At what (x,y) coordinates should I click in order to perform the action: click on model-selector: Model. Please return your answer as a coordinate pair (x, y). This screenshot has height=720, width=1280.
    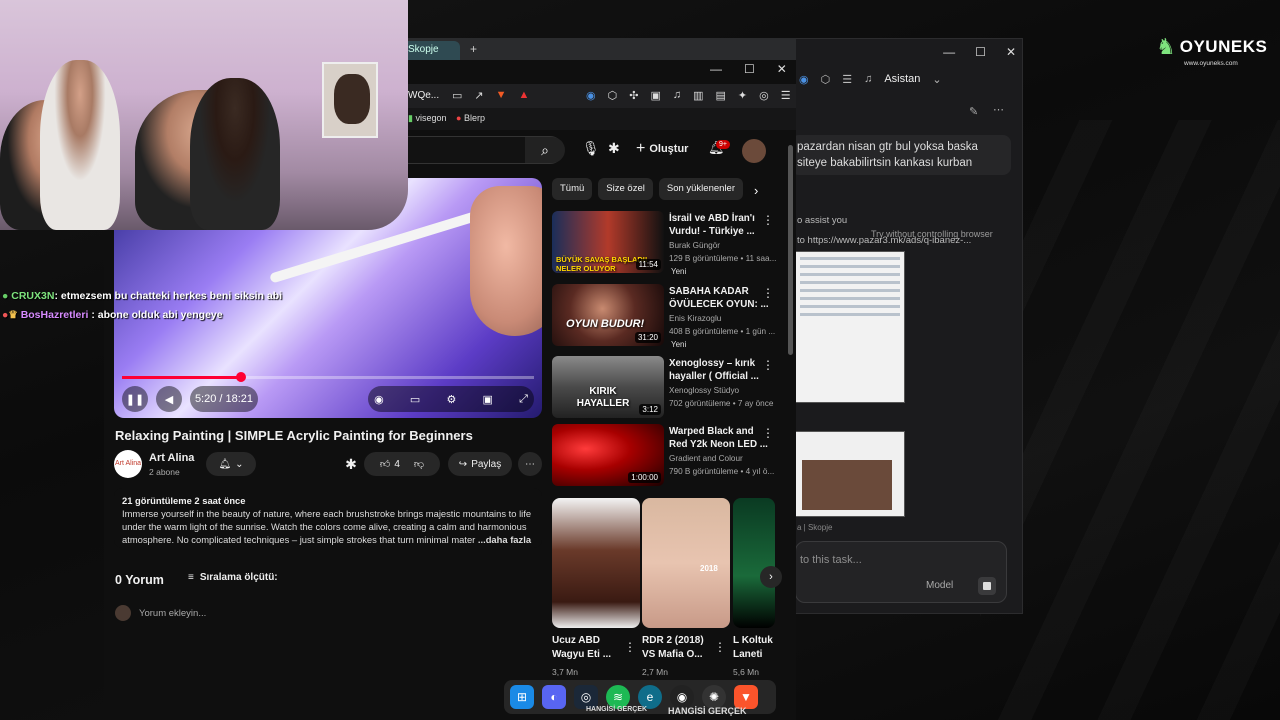
    Looking at the image, I should click on (939, 585).